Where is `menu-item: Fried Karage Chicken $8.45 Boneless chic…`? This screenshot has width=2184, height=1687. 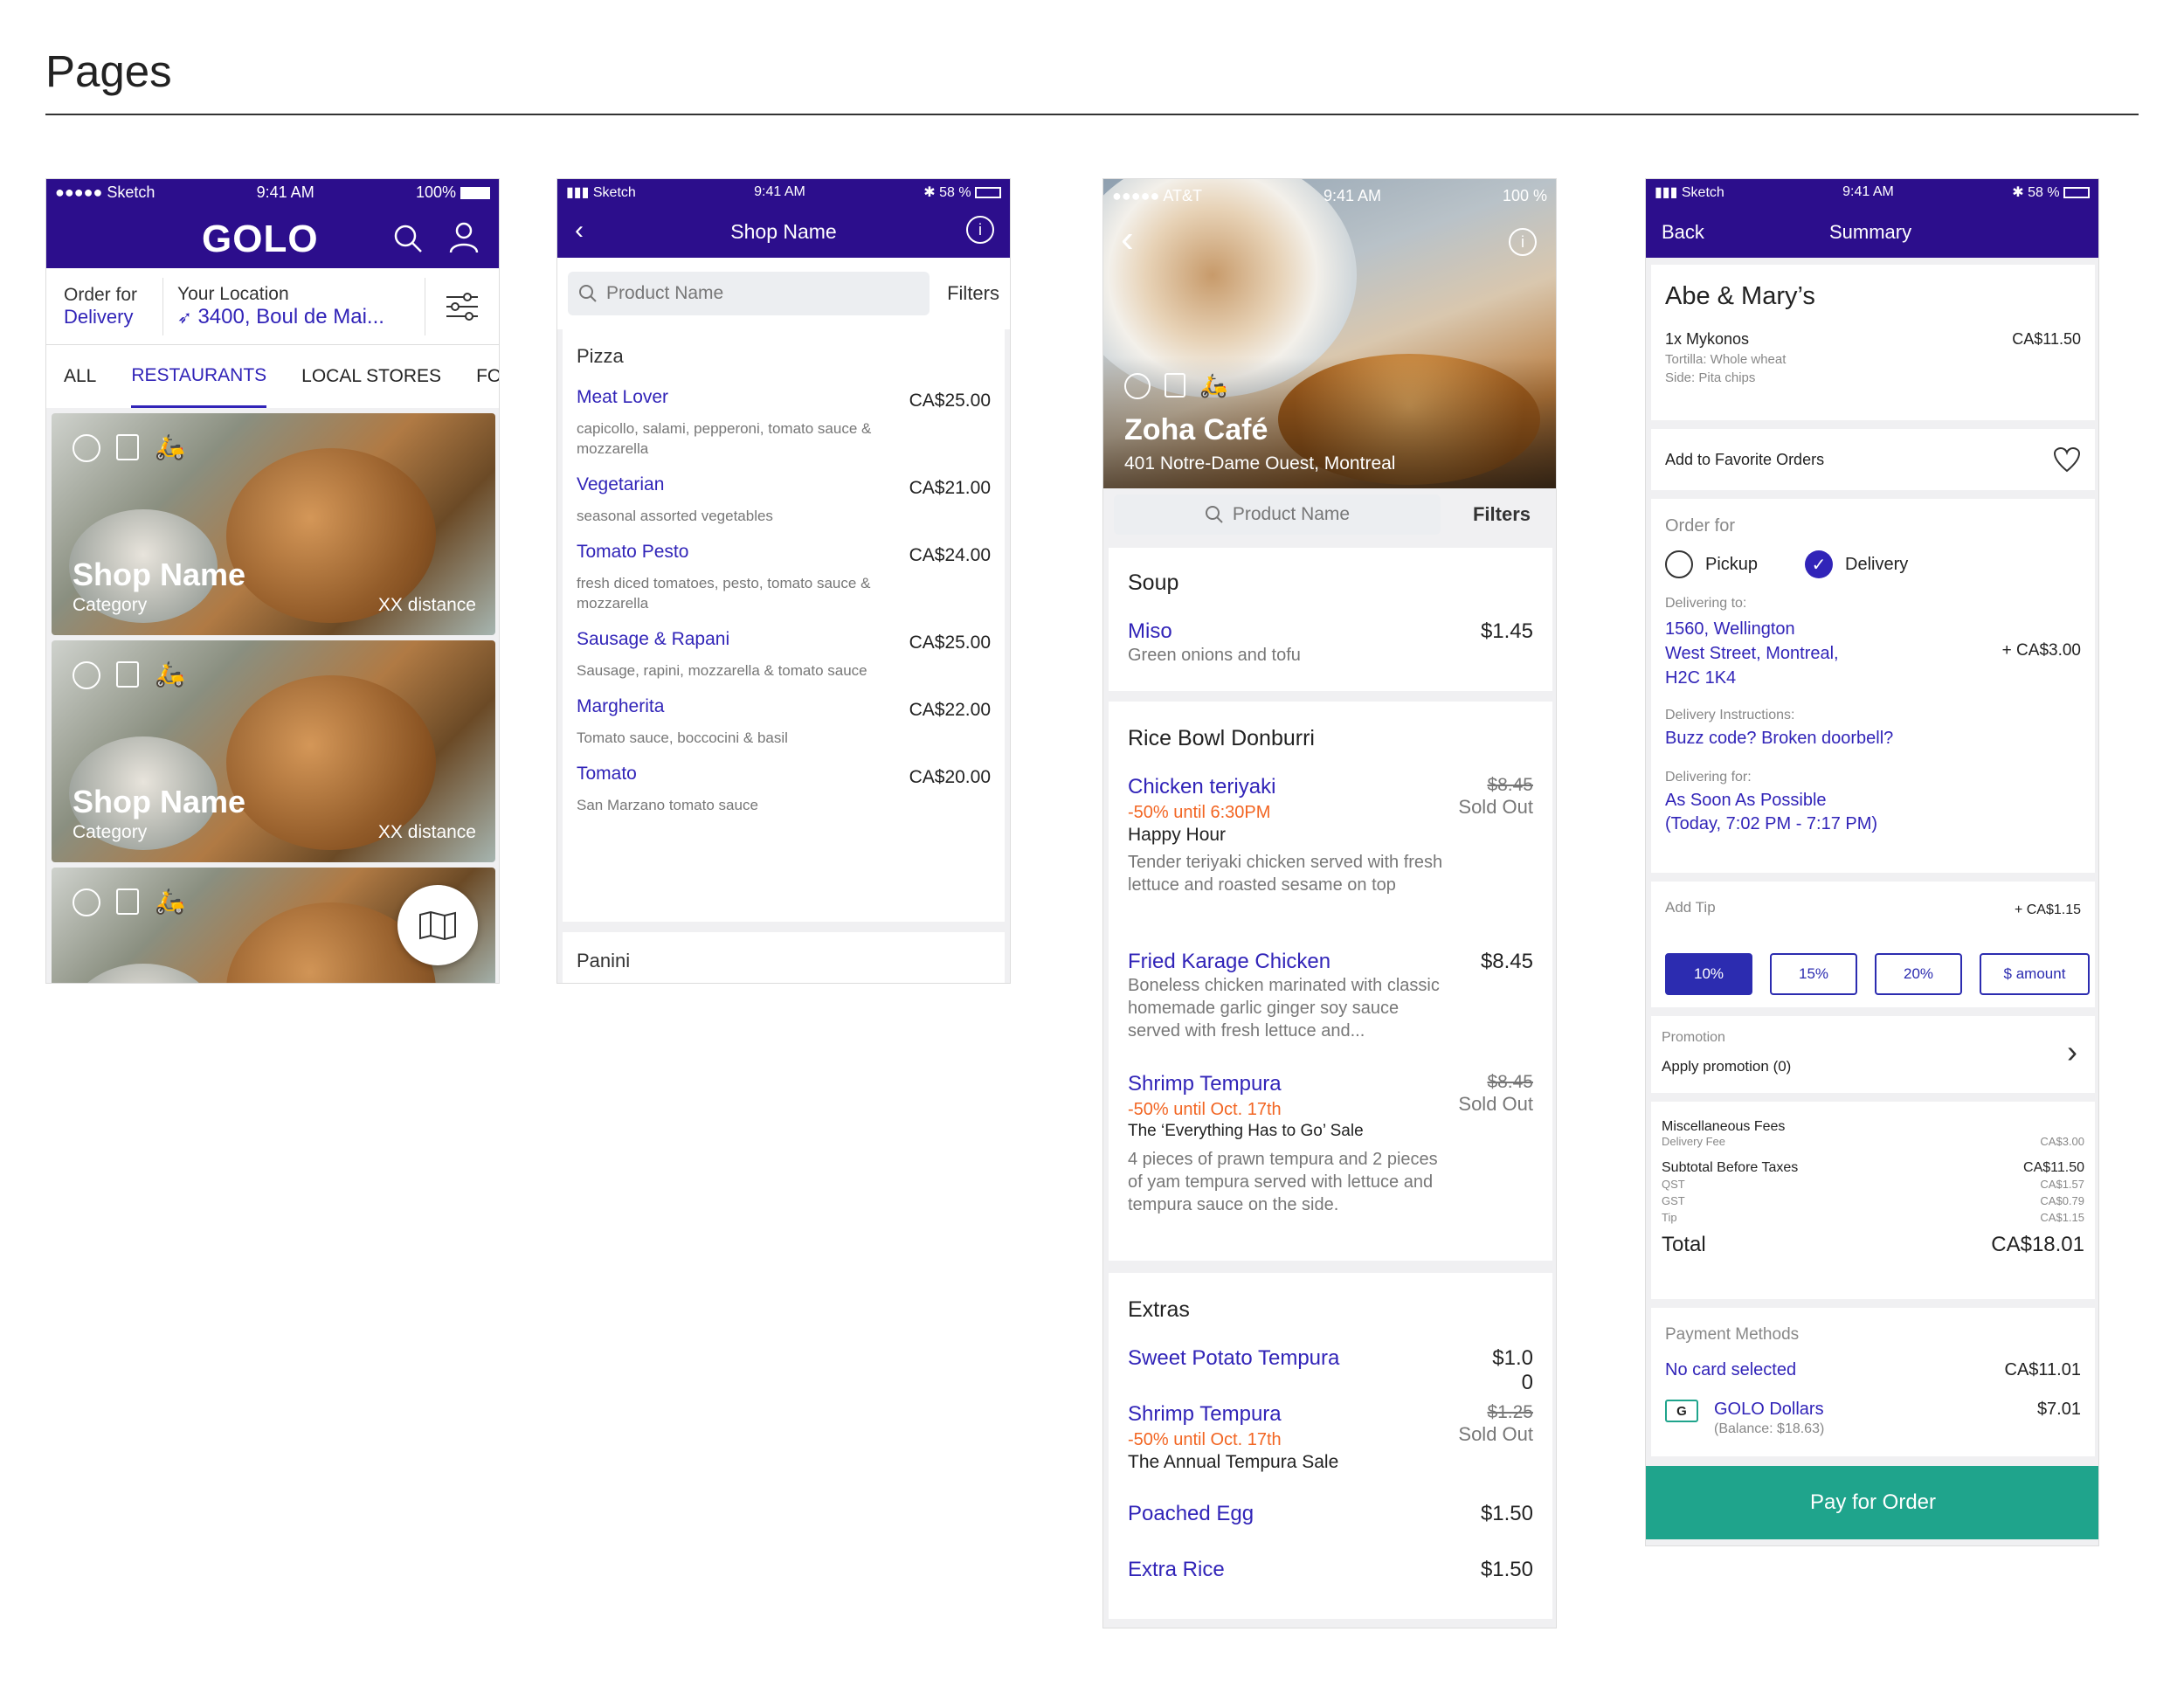 menu-item: Fried Karage Chicken $8.45 Boneless chic… is located at coordinates (1330, 996).